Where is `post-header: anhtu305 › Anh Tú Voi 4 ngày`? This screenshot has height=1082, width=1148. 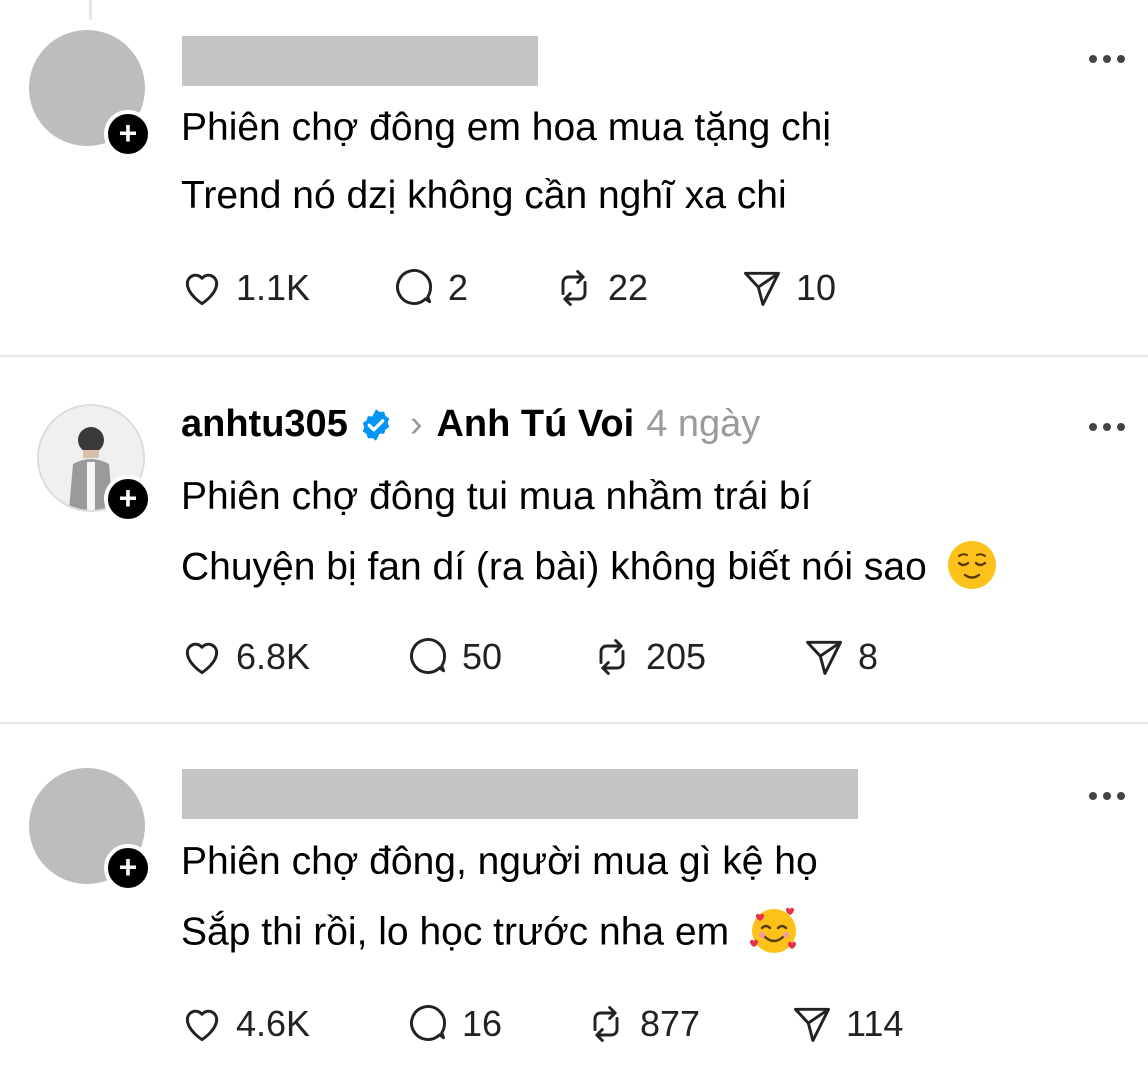 post-header: anhtu305 › Anh Tú Voi 4 ngày is located at coordinates (470, 424).